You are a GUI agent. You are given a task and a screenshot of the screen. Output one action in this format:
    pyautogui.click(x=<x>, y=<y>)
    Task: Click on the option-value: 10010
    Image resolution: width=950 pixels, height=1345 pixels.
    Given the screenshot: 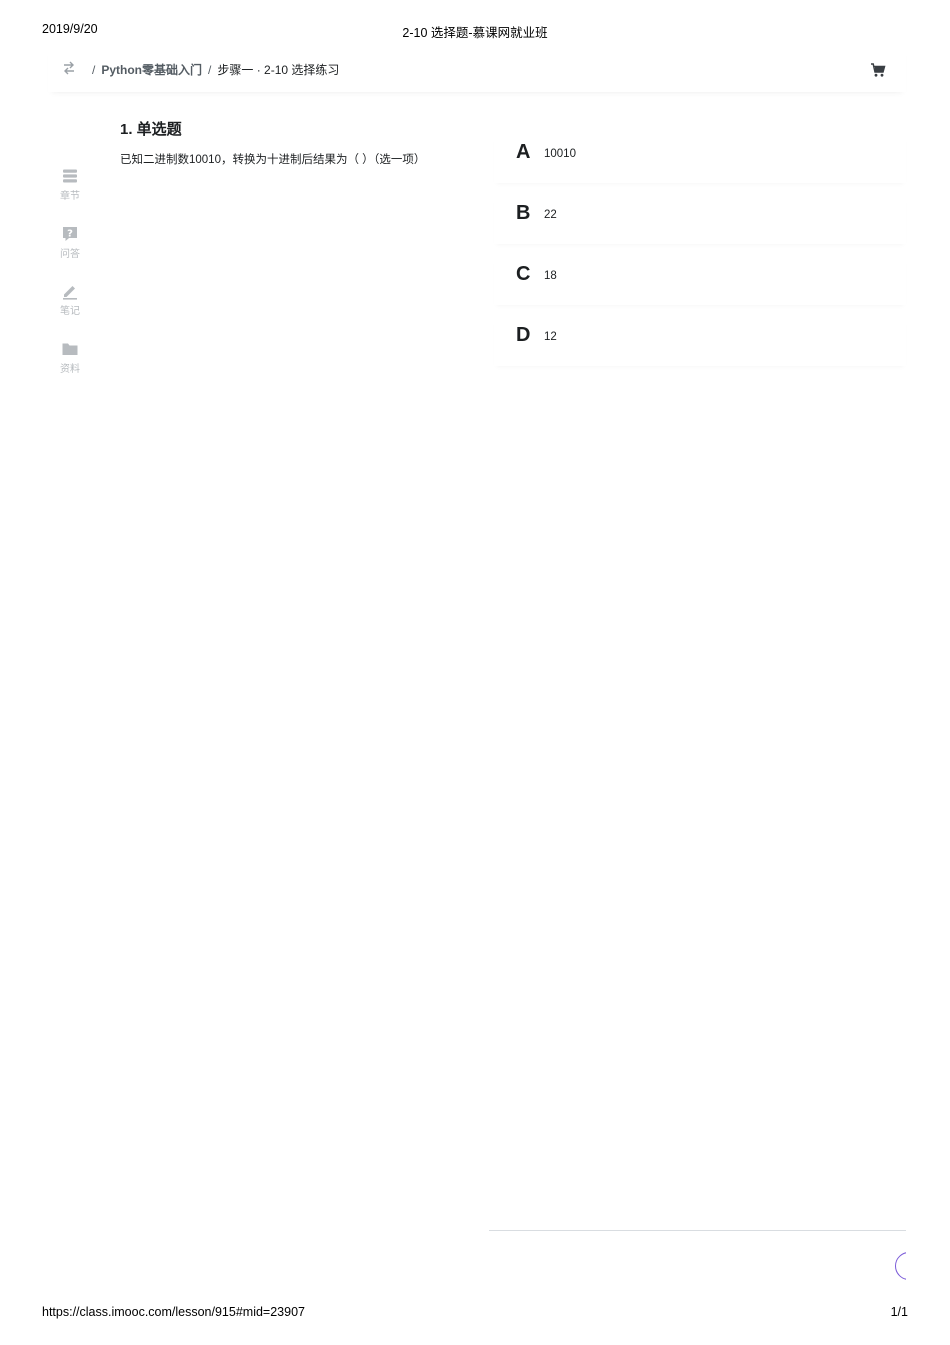 What is the action you would take?
    pyautogui.click(x=560, y=154)
    